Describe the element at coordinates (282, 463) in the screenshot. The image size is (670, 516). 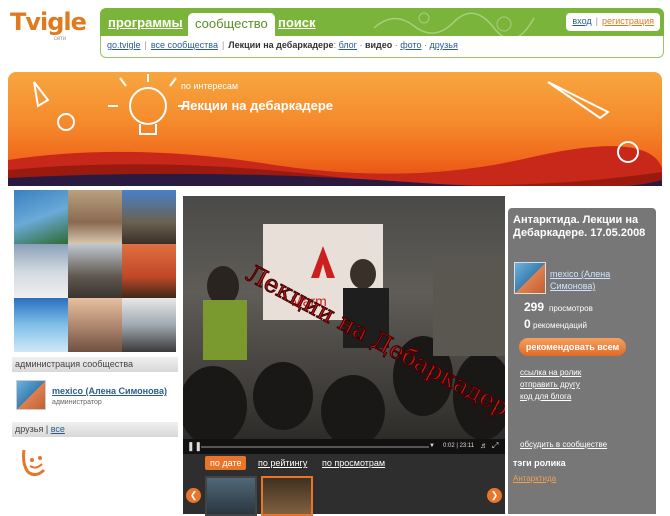
I see `sort-by-rating: по рейтингу` at that location.